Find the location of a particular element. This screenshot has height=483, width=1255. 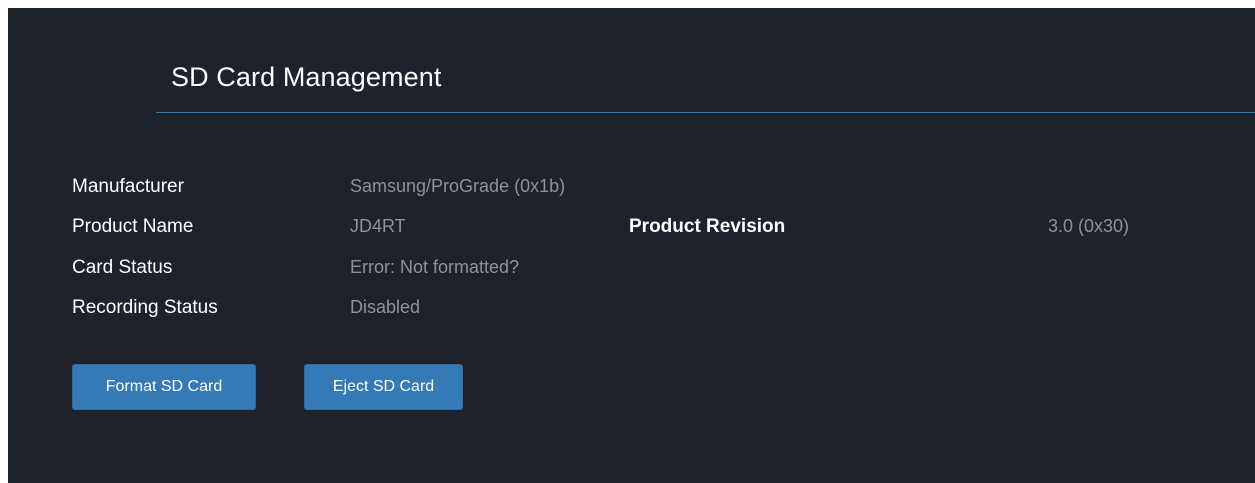

recording-status-label: Recording Status is located at coordinates (145, 307).